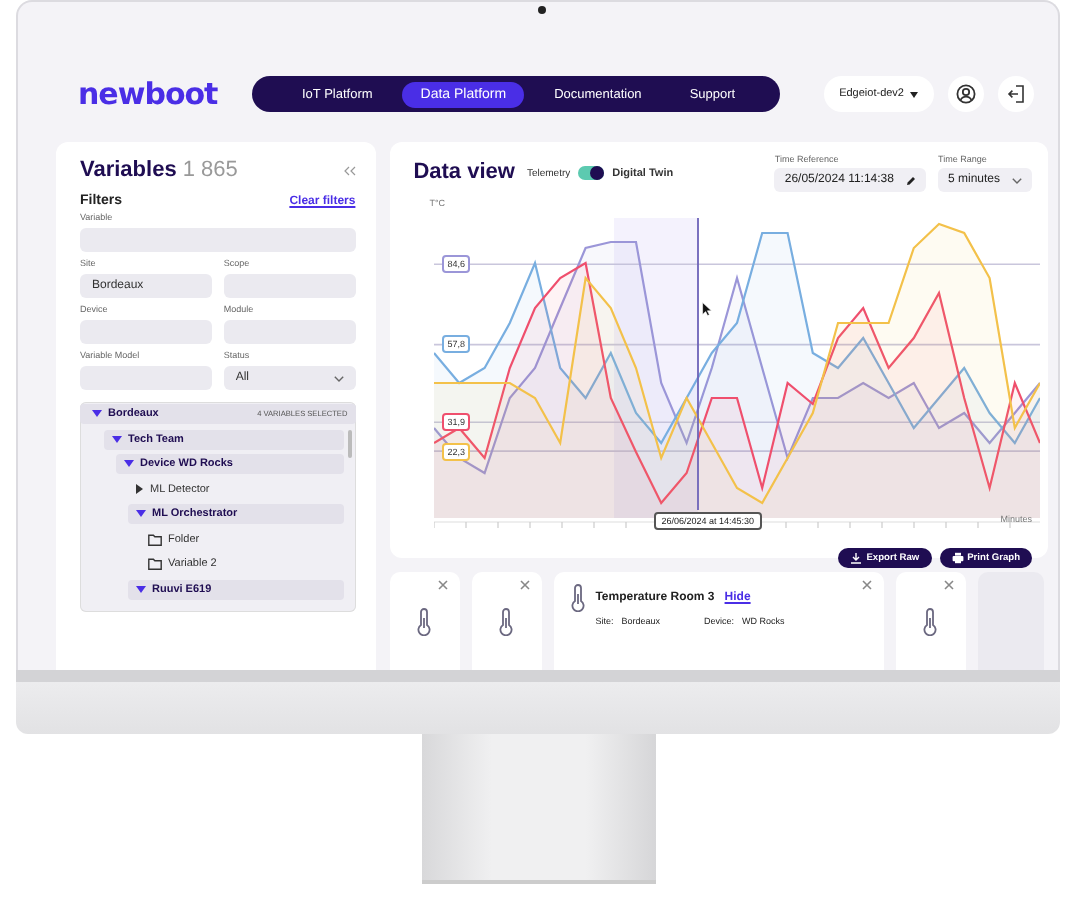 The height and width of the screenshot is (918, 1078). I want to click on account-button, so click(966, 94).